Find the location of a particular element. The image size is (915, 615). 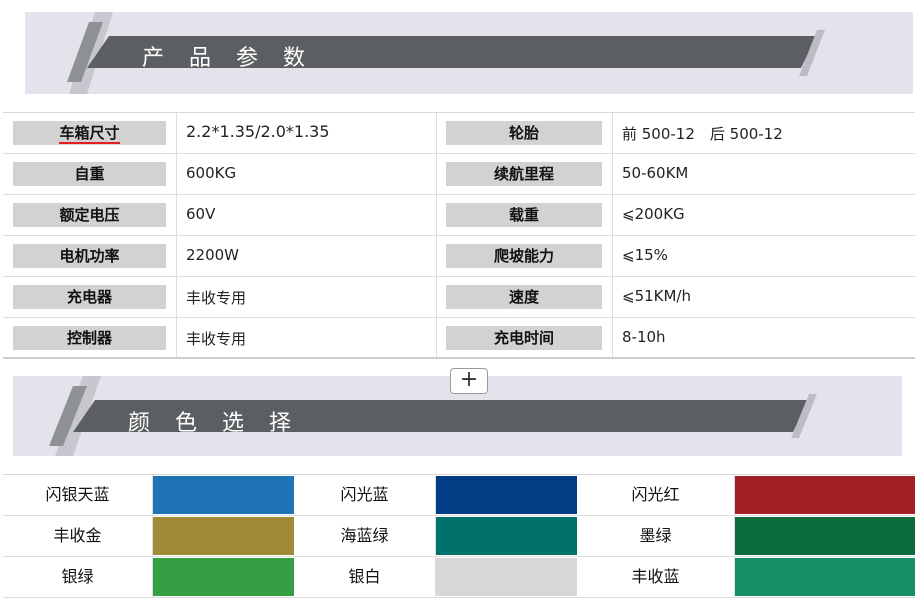

param-label-cell: 轮胎 is located at coordinates (525, 133).